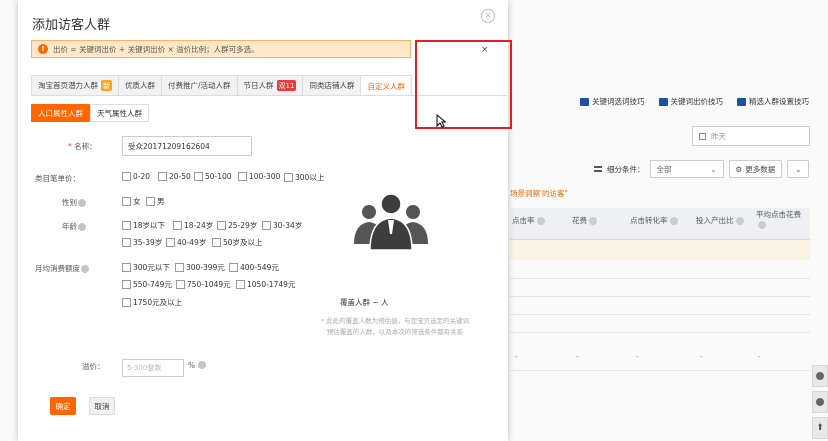 Image resolution: width=828 pixels, height=441 pixels. What do you see at coordinates (598, 169) in the screenshot?
I see `filter-icon` at bounding box center [598, 169].